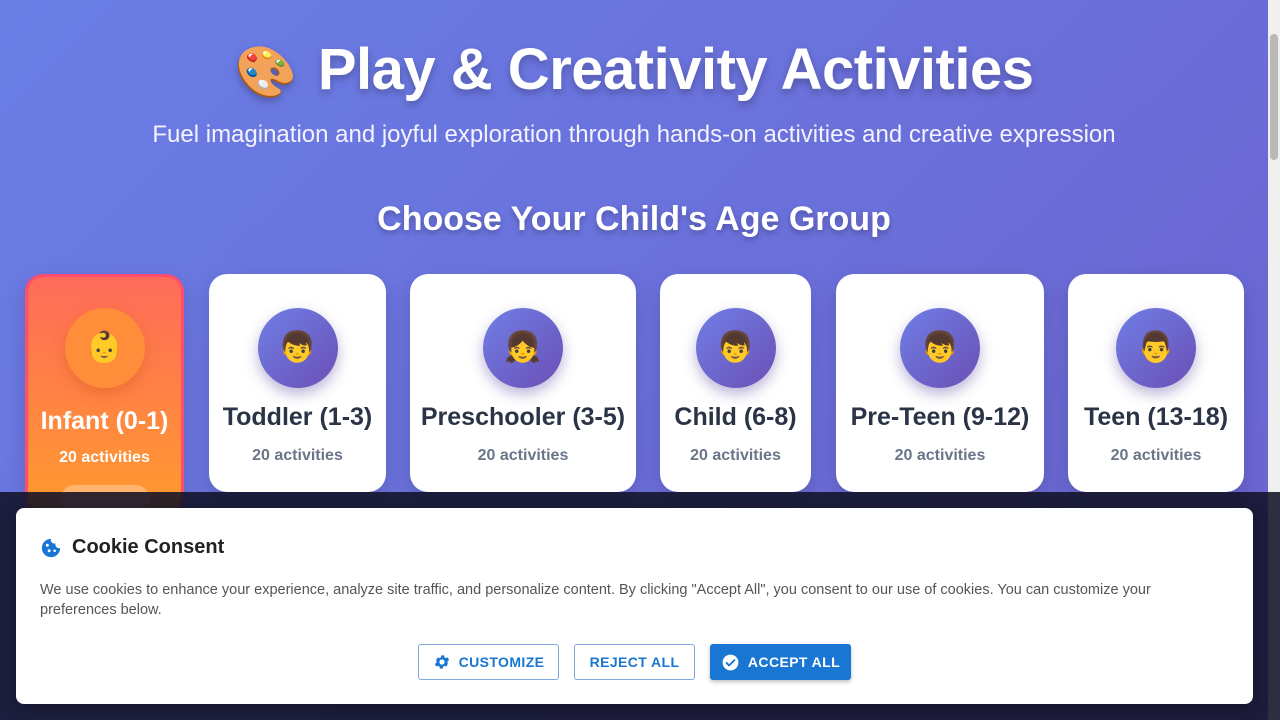 This screenshot has width=1280, height=720. I want to click on reject-all-button: REJECT ALL, so click(634, 662).